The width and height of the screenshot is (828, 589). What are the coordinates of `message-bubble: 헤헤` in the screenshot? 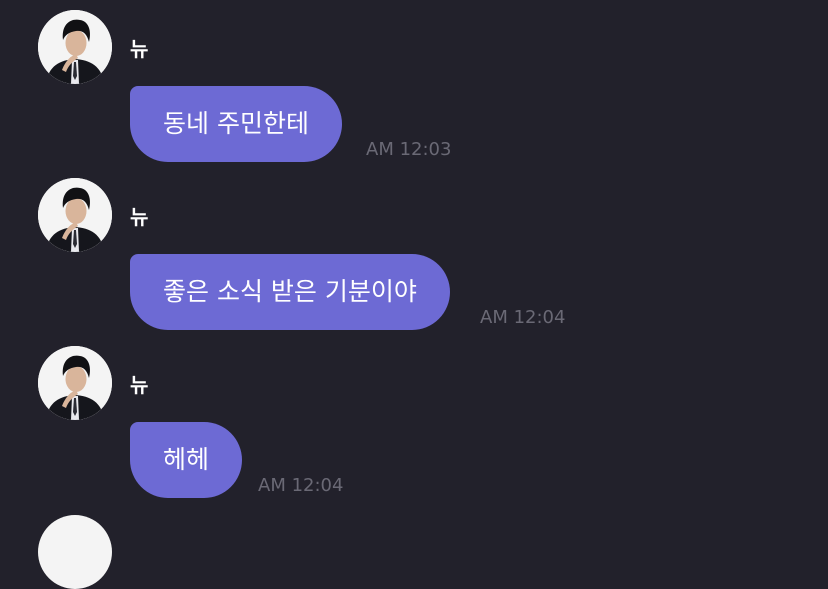 It's located at (186, 460).